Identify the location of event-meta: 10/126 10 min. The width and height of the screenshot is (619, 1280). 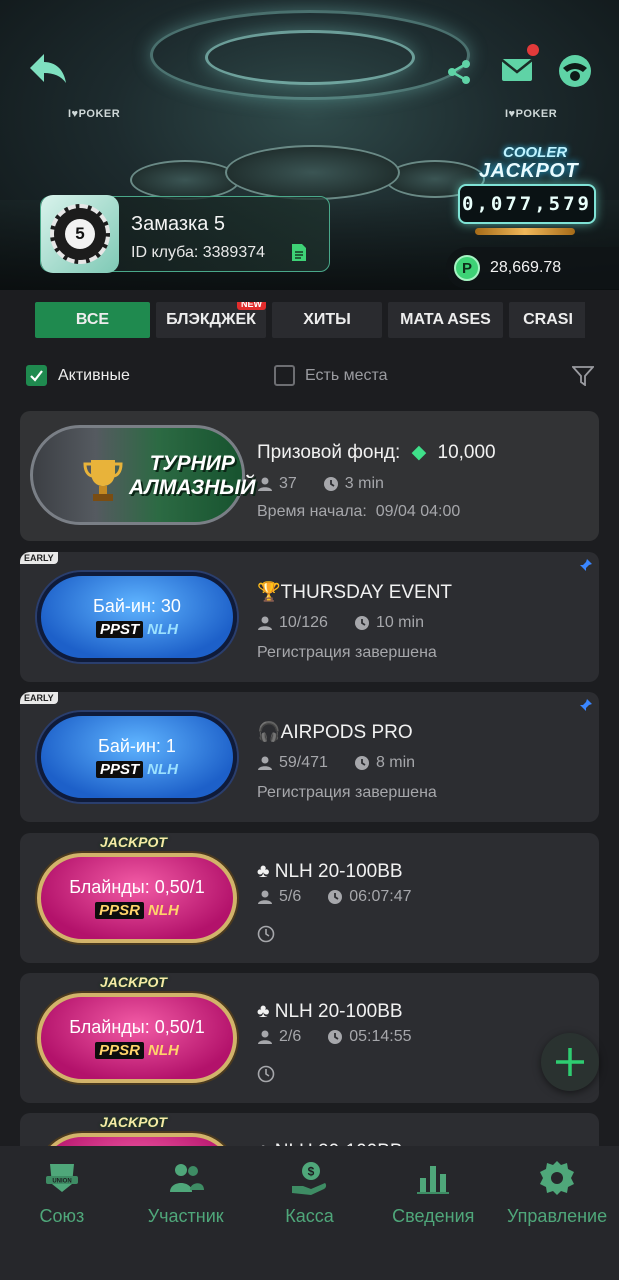
(340, 623).